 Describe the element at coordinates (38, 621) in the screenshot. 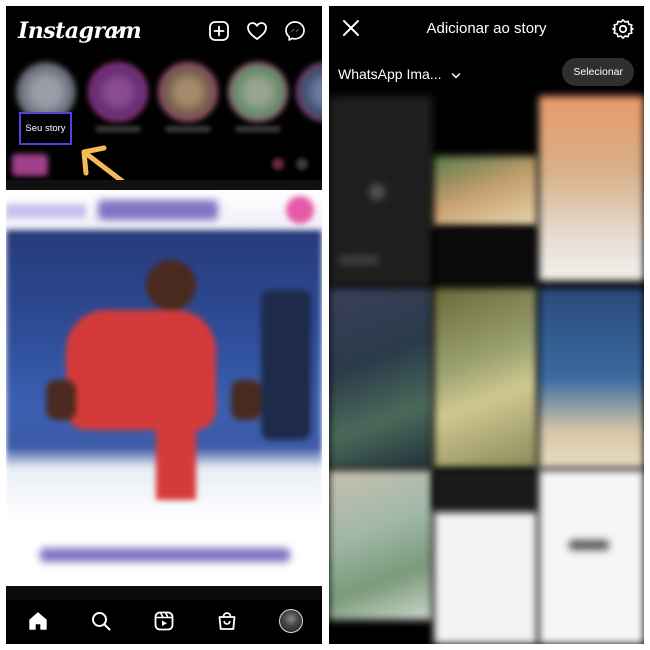

I see `home-icon` at that location.